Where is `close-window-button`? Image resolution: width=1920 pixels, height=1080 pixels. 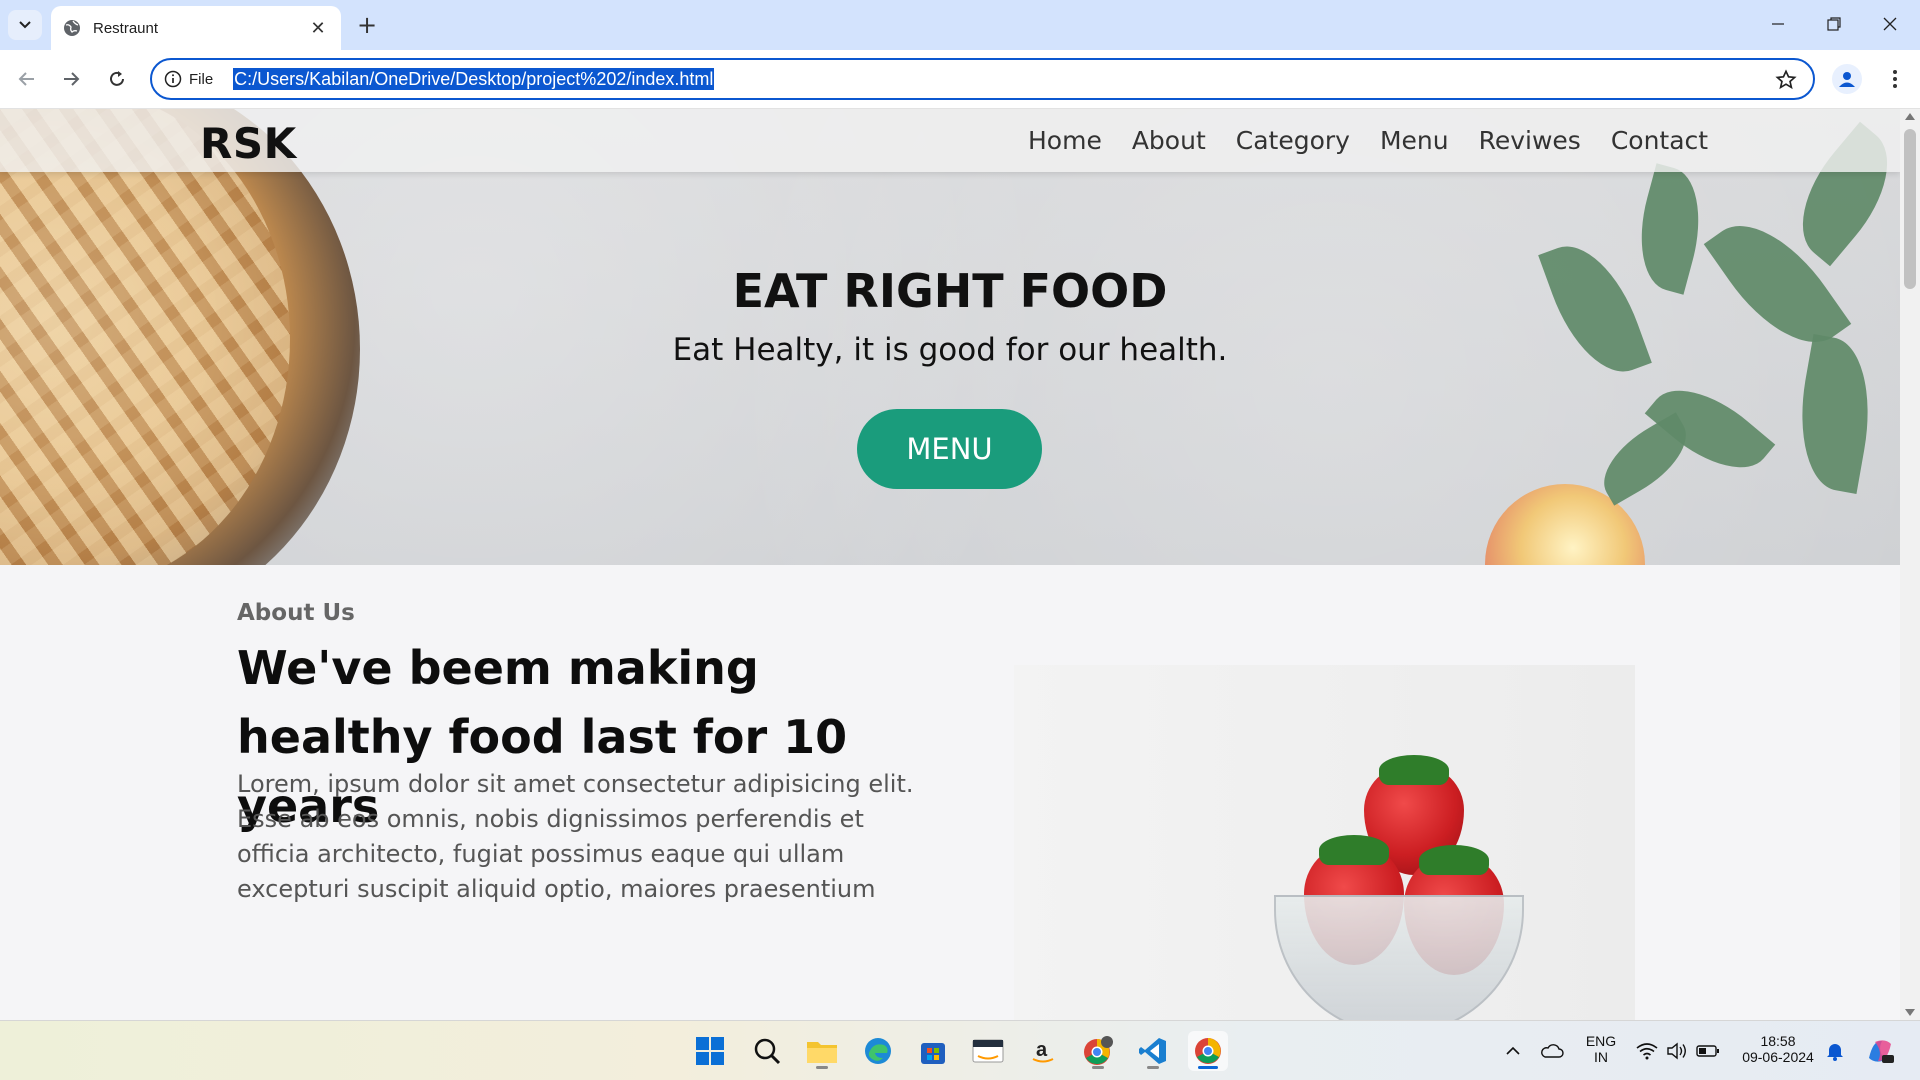 close-window-button is located at coordinates (1890, 24).